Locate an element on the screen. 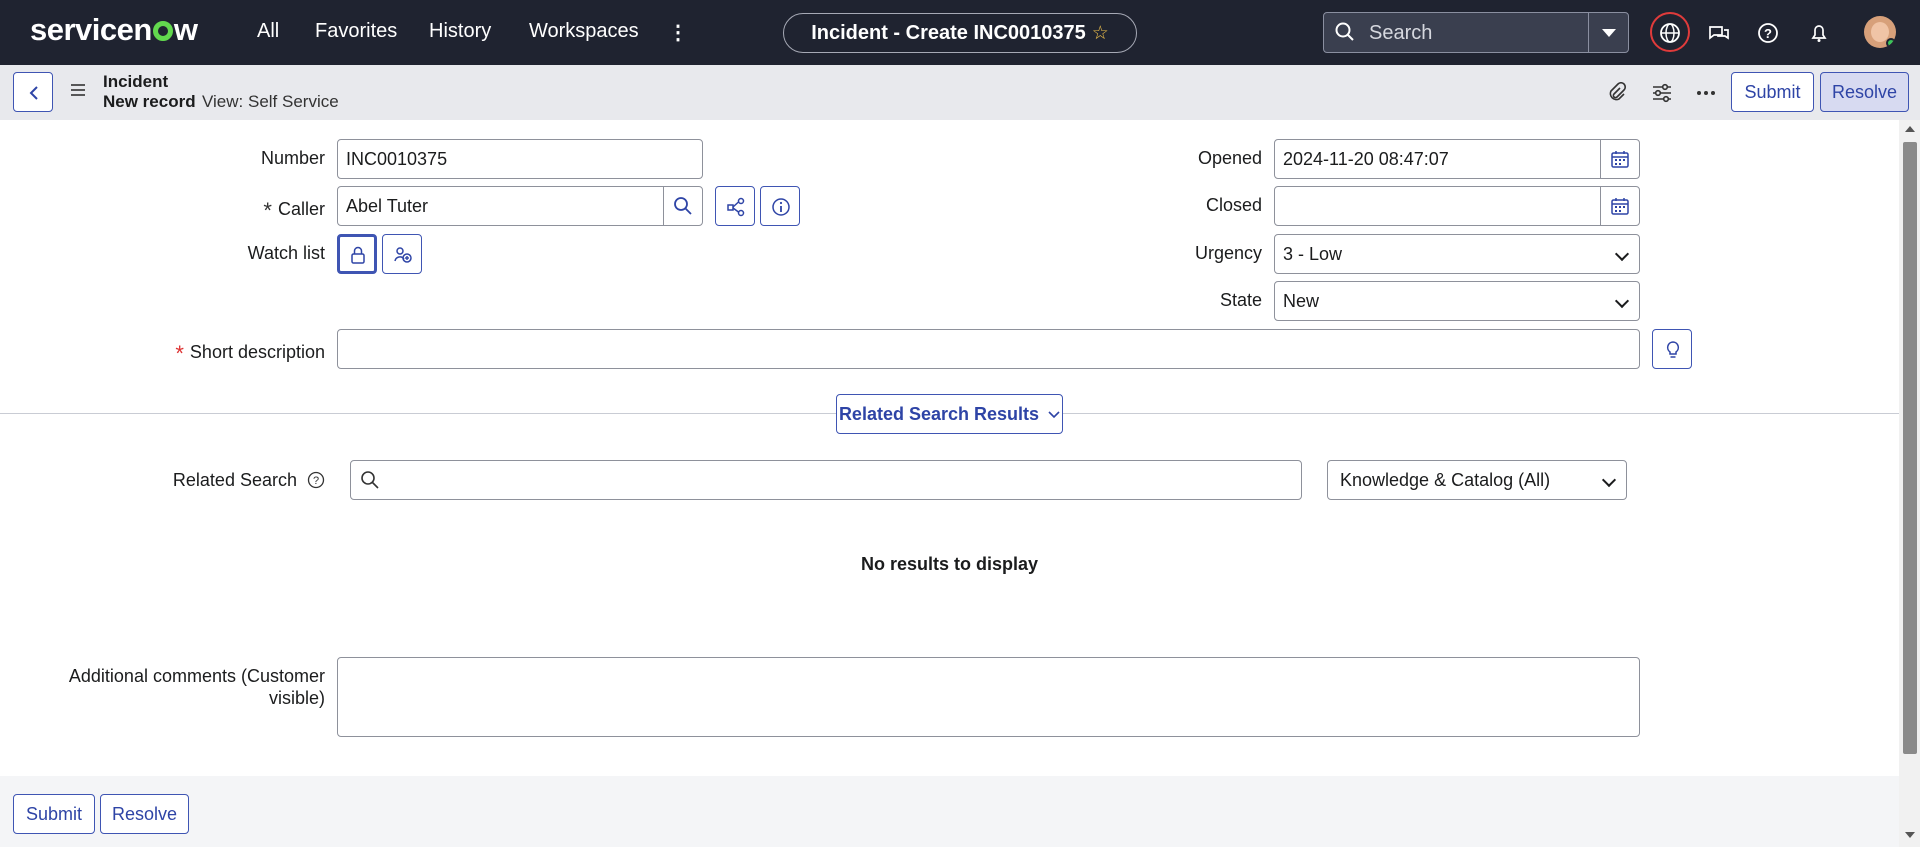 Image resolution: width=1920 pixels, height=847 pixels. related-search-label: Related Search ? is located at coordinates (237, 480).